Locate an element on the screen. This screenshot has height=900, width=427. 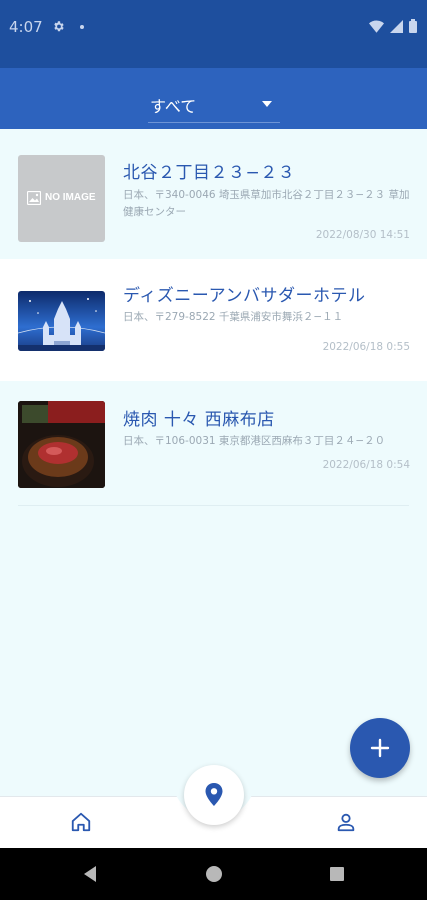
person-icon is located at coordinates (346, 822).